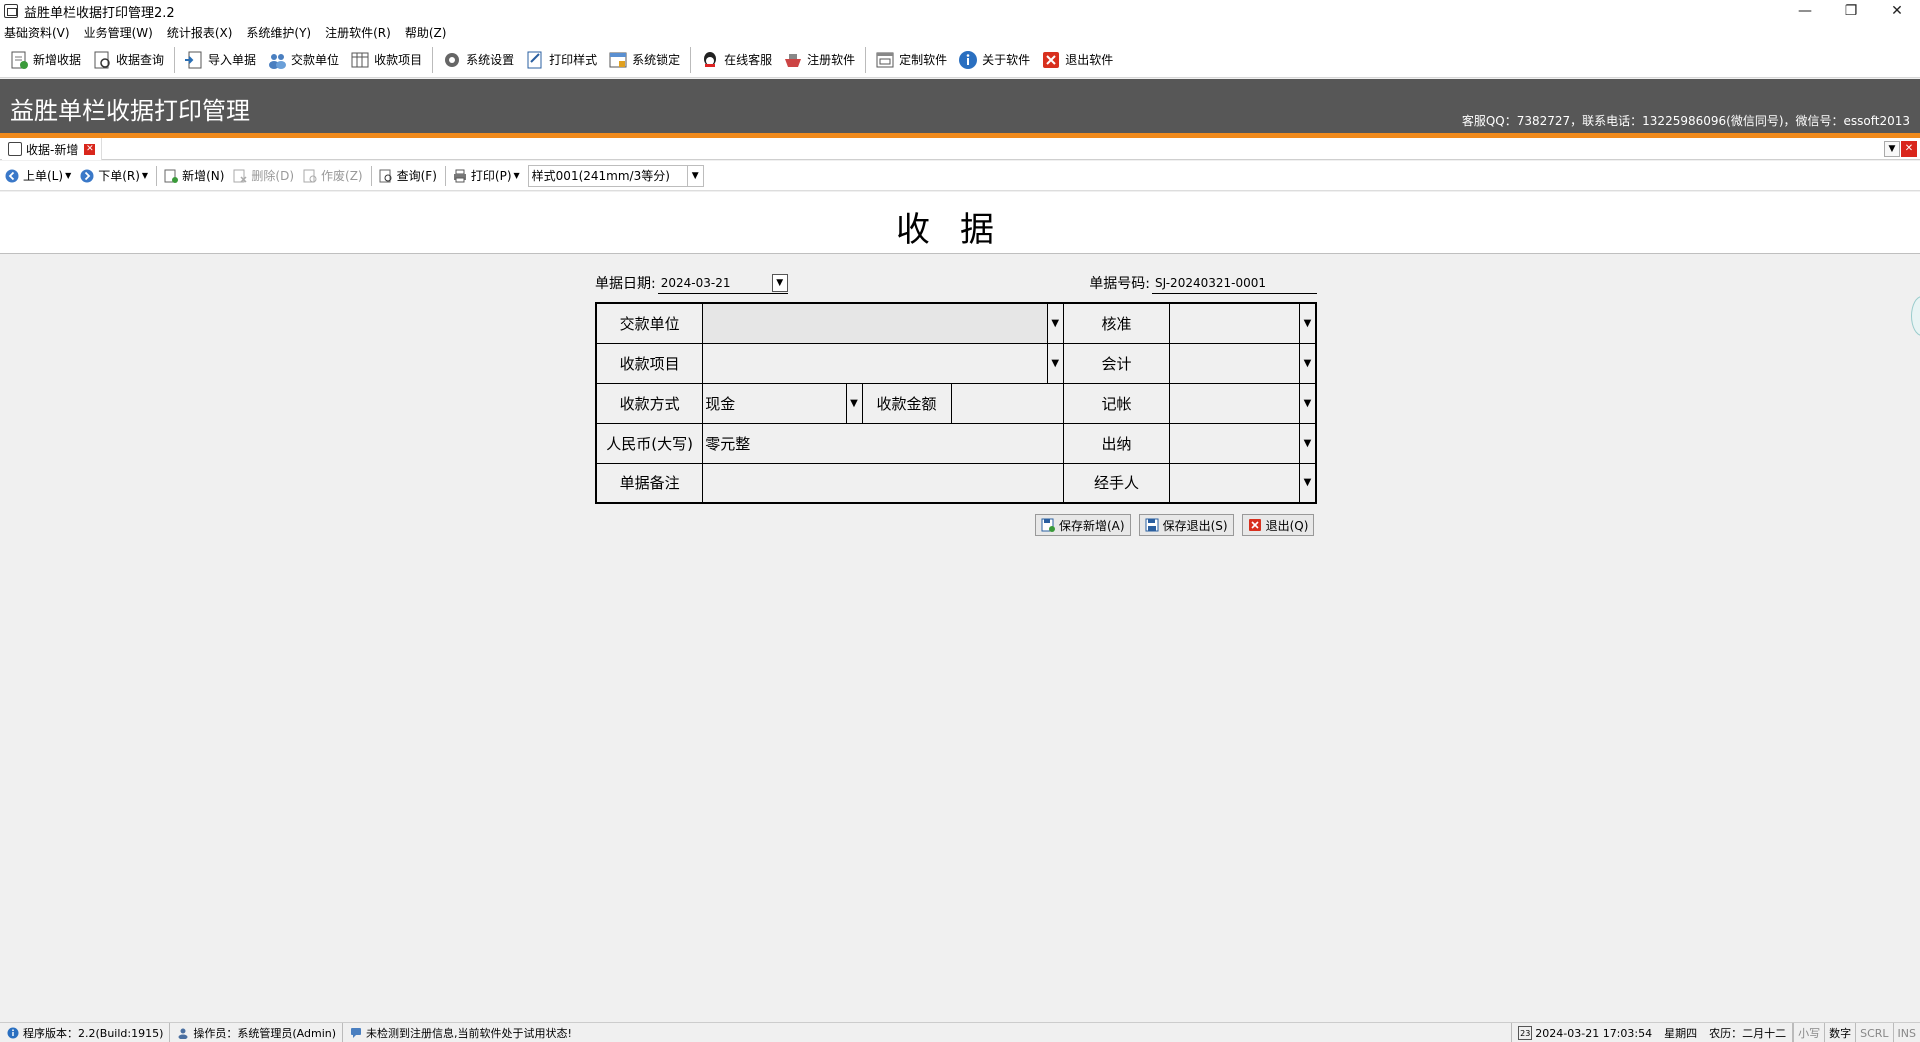  What do you see at coordinates (477, 60) in the screenshot?
I see `settings-button: 系统设置` at bounding box center [477, 60].